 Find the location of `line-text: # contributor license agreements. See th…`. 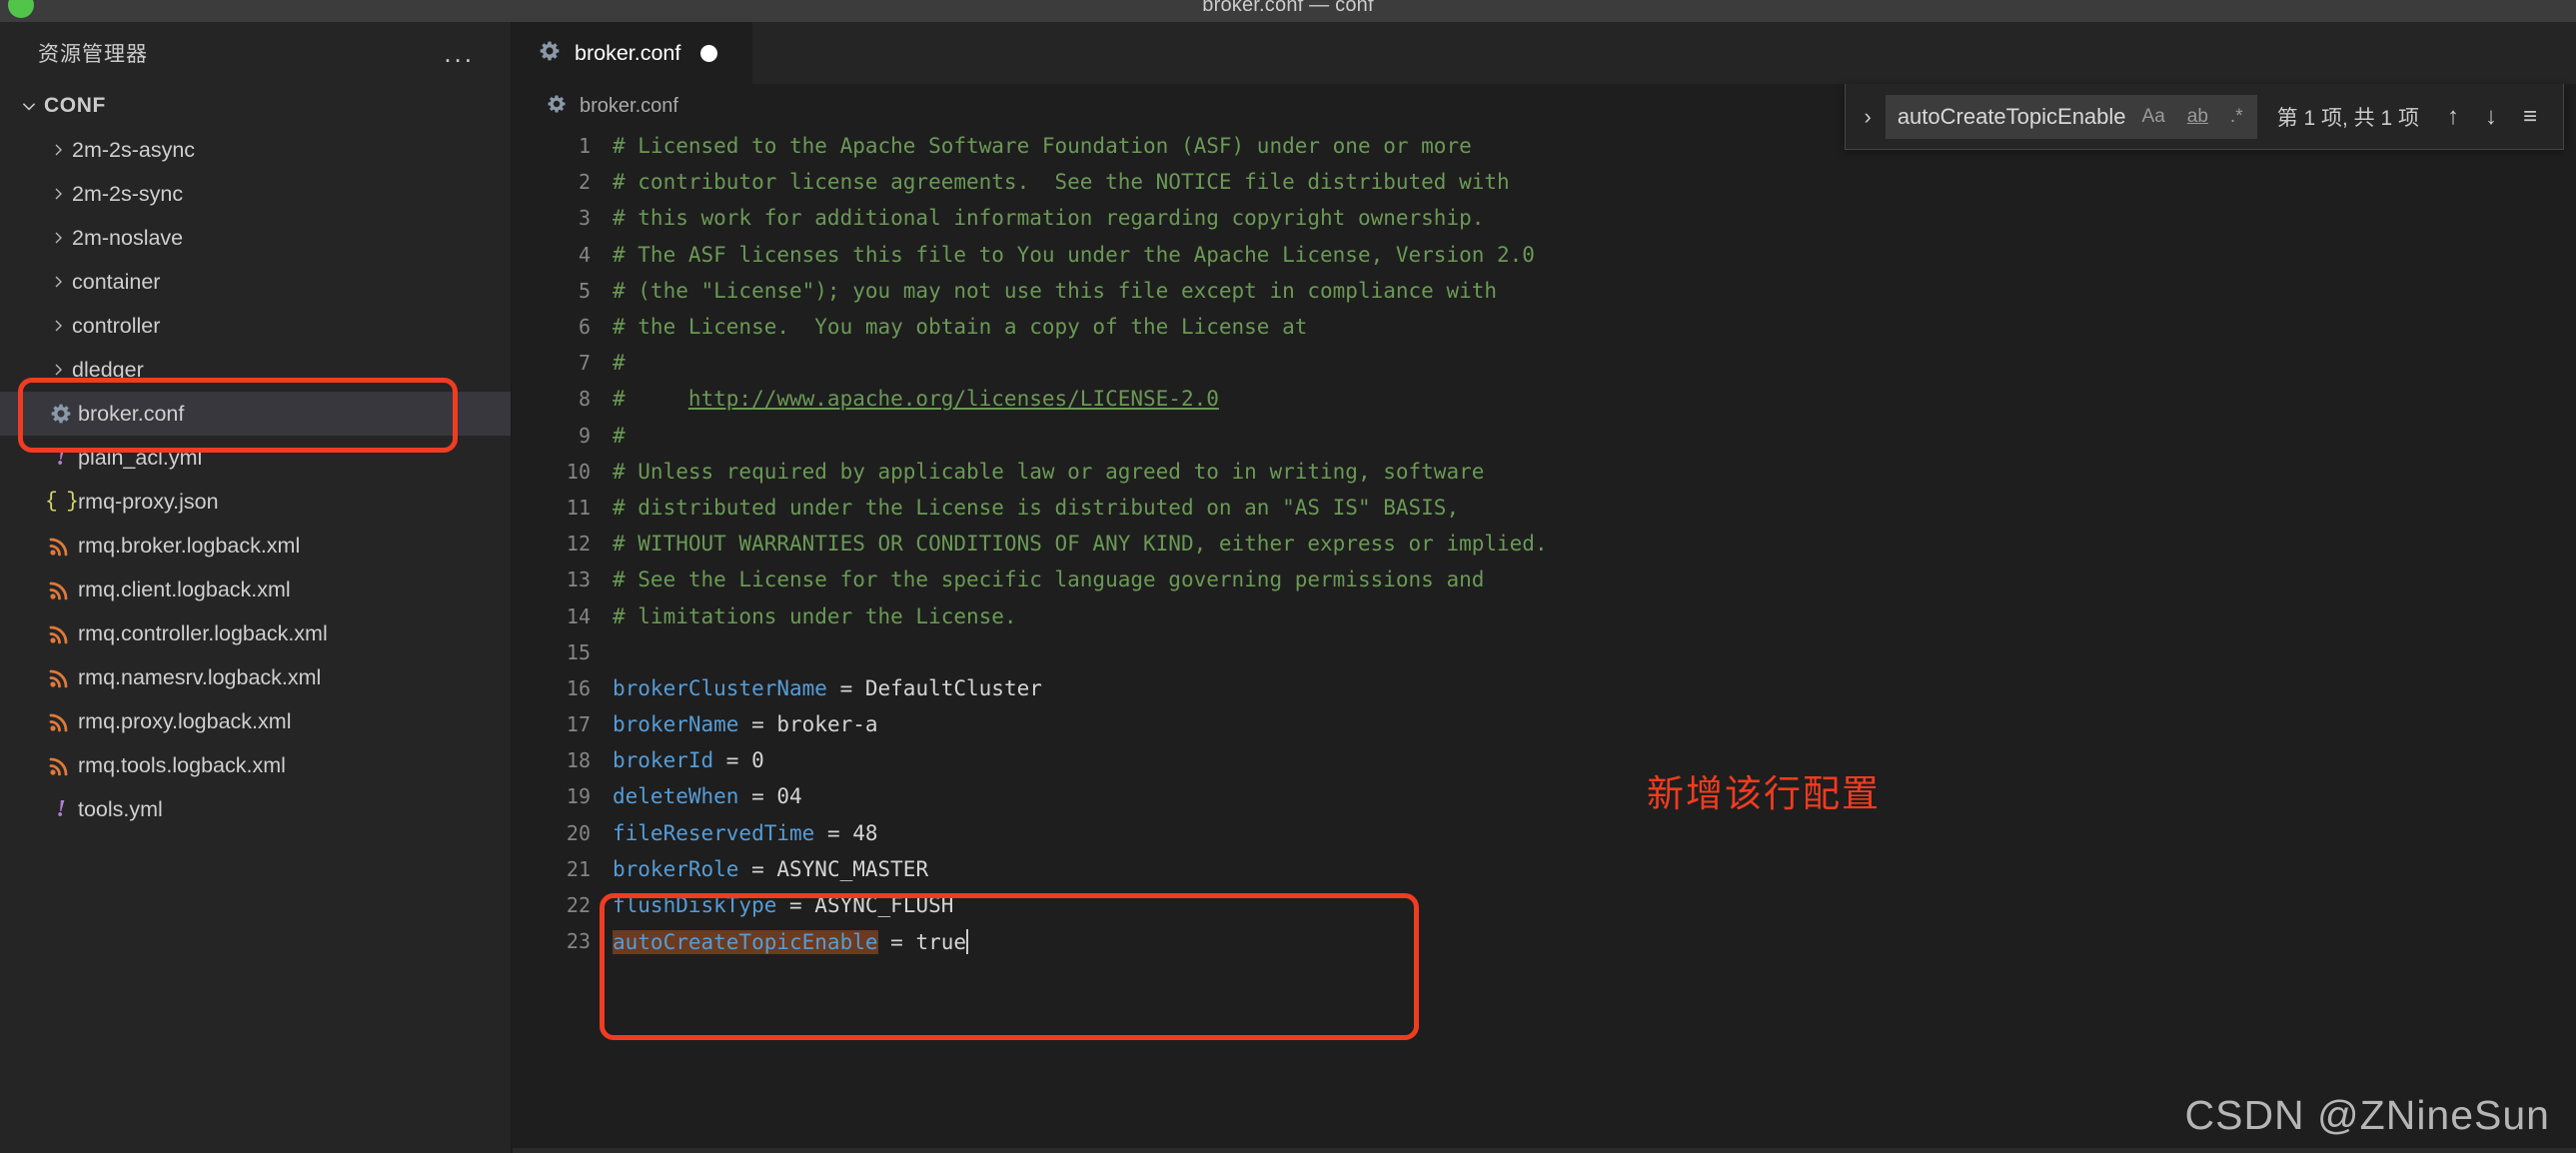

line-text: # contributor license agreements. See th… is located at coordinates (1061, 182).